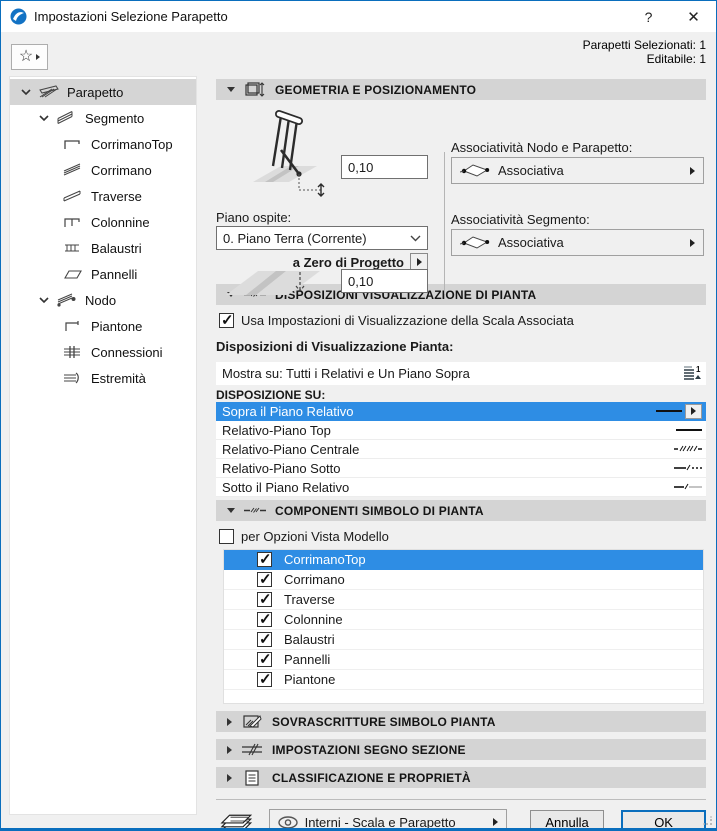  What do you see at coordinates (229, 749) in the screenshot?
I see `triangle-collapsed-icon` at bounding box center [229, 749].